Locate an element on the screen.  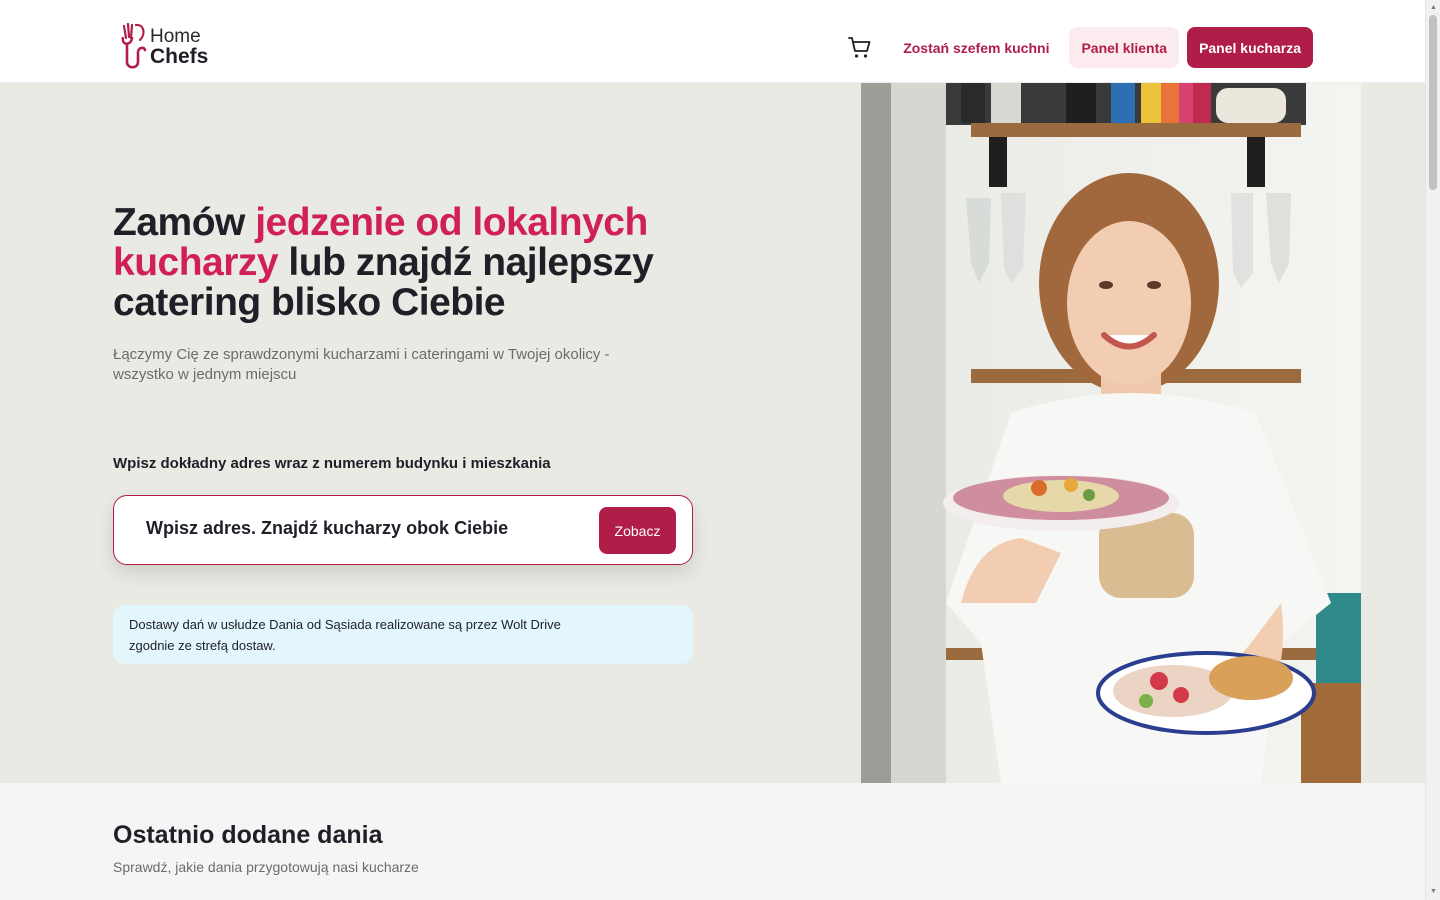
home-chefs-logo: Home Chefs is located at coordinates (163, 47).